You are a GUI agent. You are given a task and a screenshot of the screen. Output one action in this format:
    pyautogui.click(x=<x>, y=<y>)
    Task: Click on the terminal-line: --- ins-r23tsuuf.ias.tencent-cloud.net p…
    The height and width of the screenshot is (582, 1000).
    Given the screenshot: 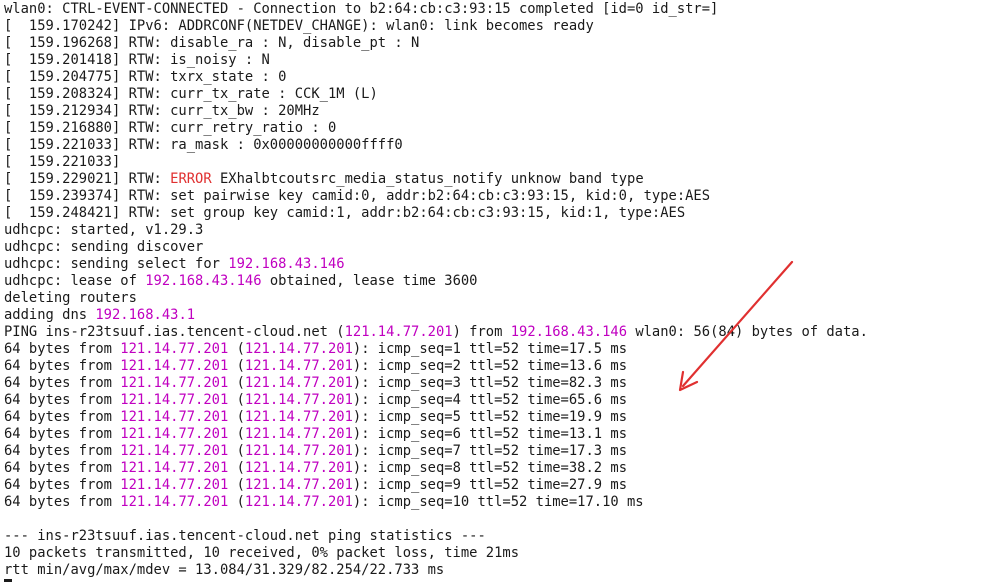 What is the action you would take?
    pyautogui.click(x=502, y=536)
    